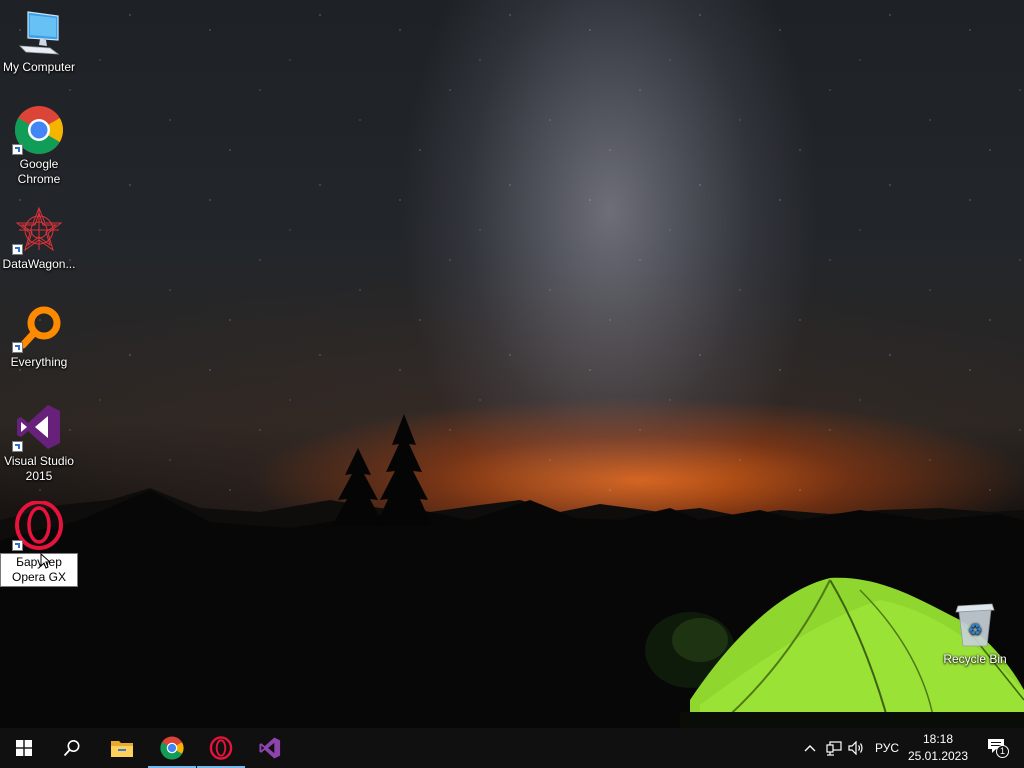 The width and height of the screenshot is (1024, 768). Describe the element at coordinates (39, 570) in the screenshot. I see `desktop-icon-label: Барузер Opera GX` at that location.